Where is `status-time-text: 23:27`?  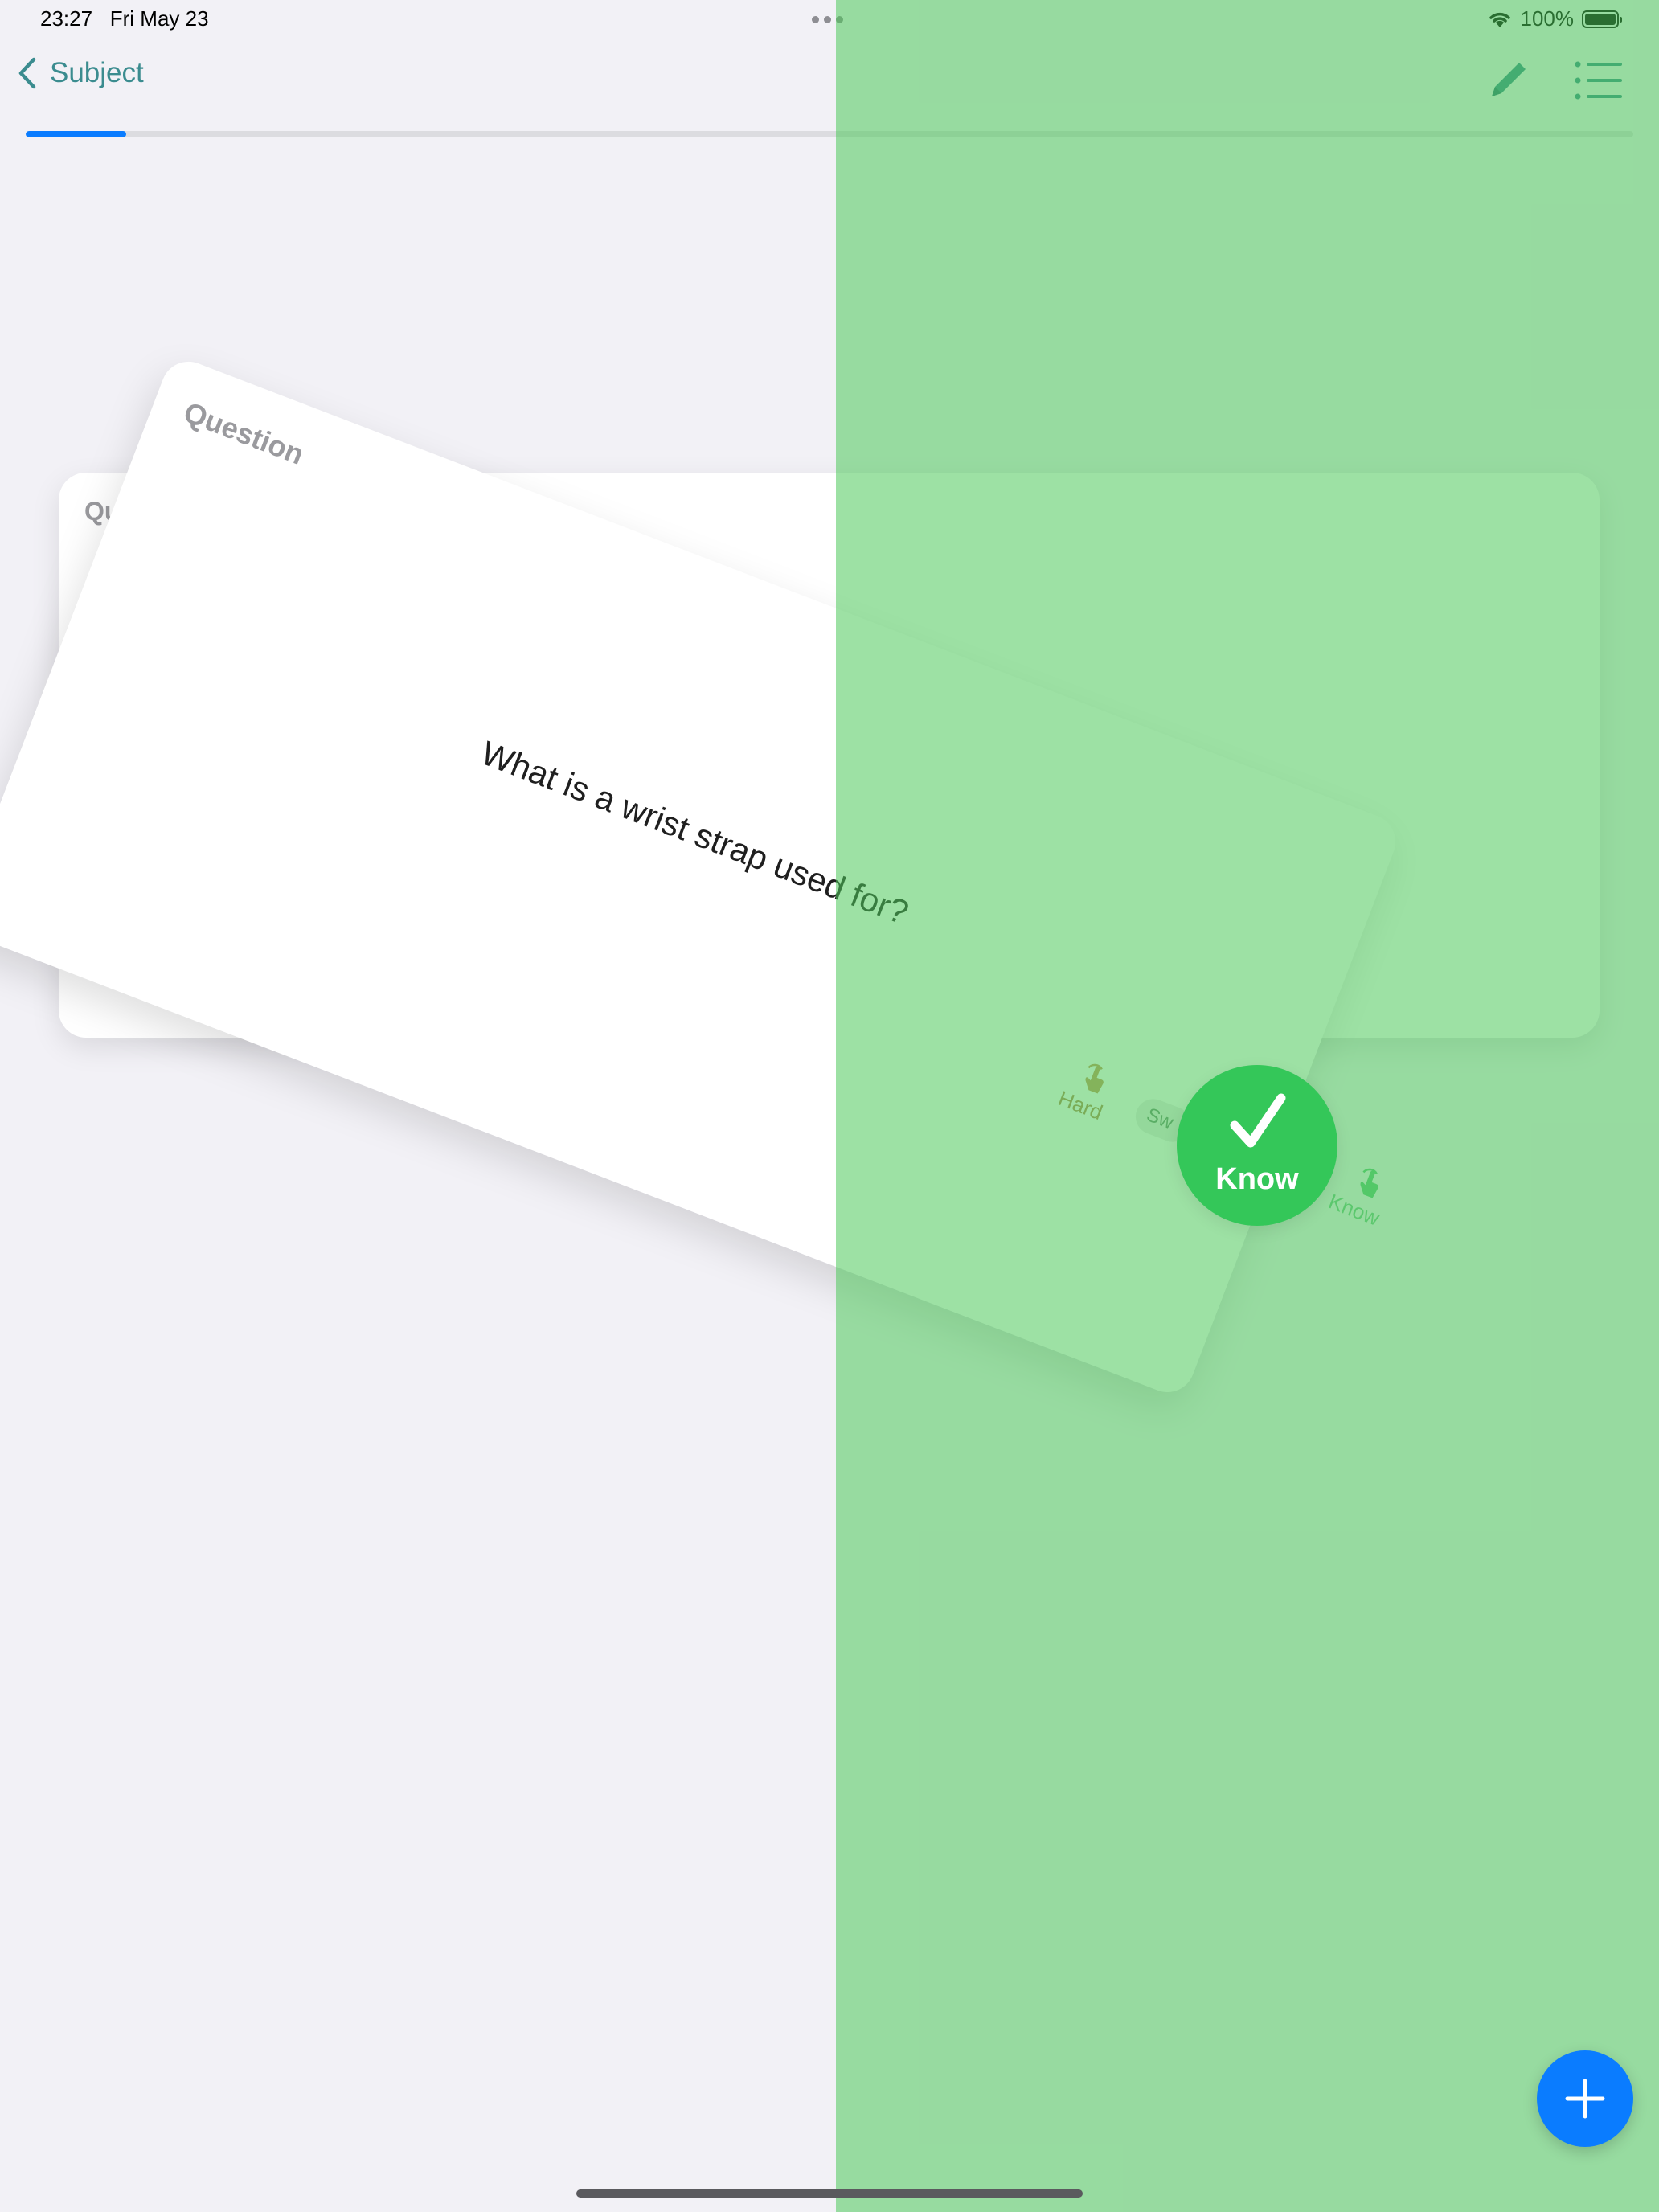
status-time-text: 23:27 is located at coordinates (66, 18).